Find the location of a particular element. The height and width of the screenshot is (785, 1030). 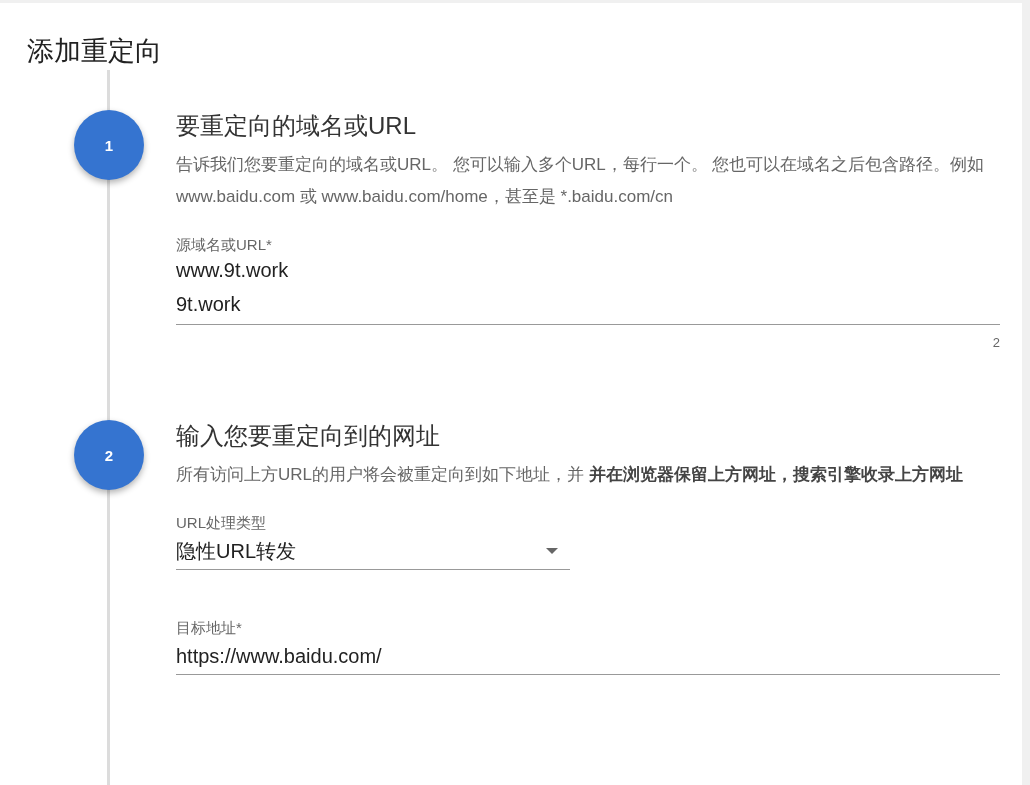

step-number-badge: 1 is located at coordinates (109, 145).